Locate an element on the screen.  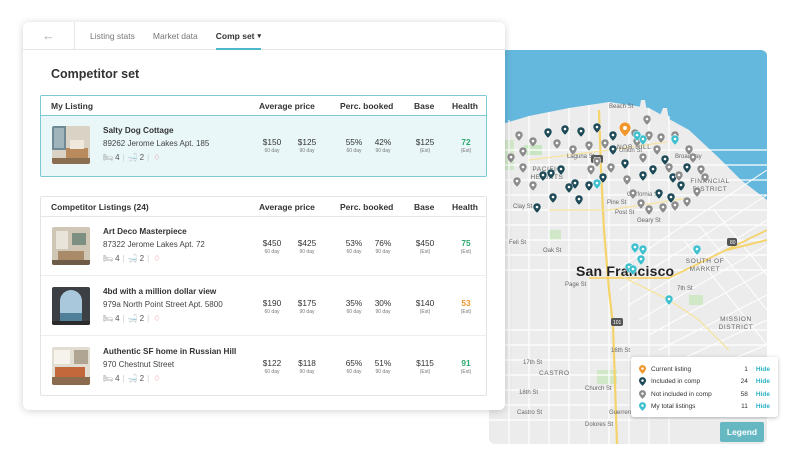
section-title: Competitor Listings (24) is located at coordinates (100, 207).